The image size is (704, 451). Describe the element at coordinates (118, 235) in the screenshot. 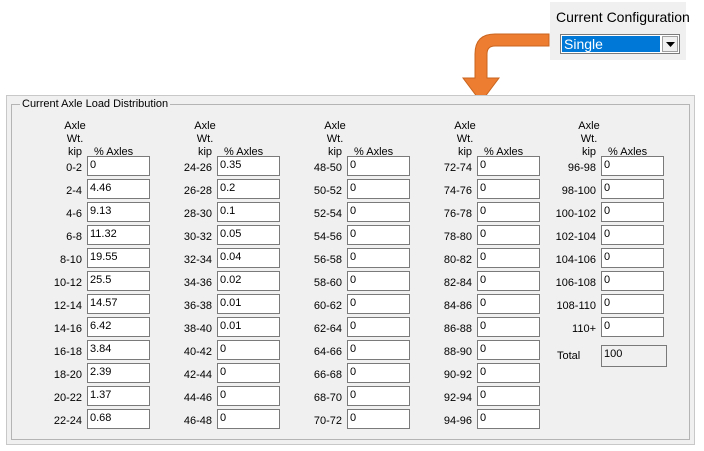

I see `percent-axles-input: 11.32` at that location.